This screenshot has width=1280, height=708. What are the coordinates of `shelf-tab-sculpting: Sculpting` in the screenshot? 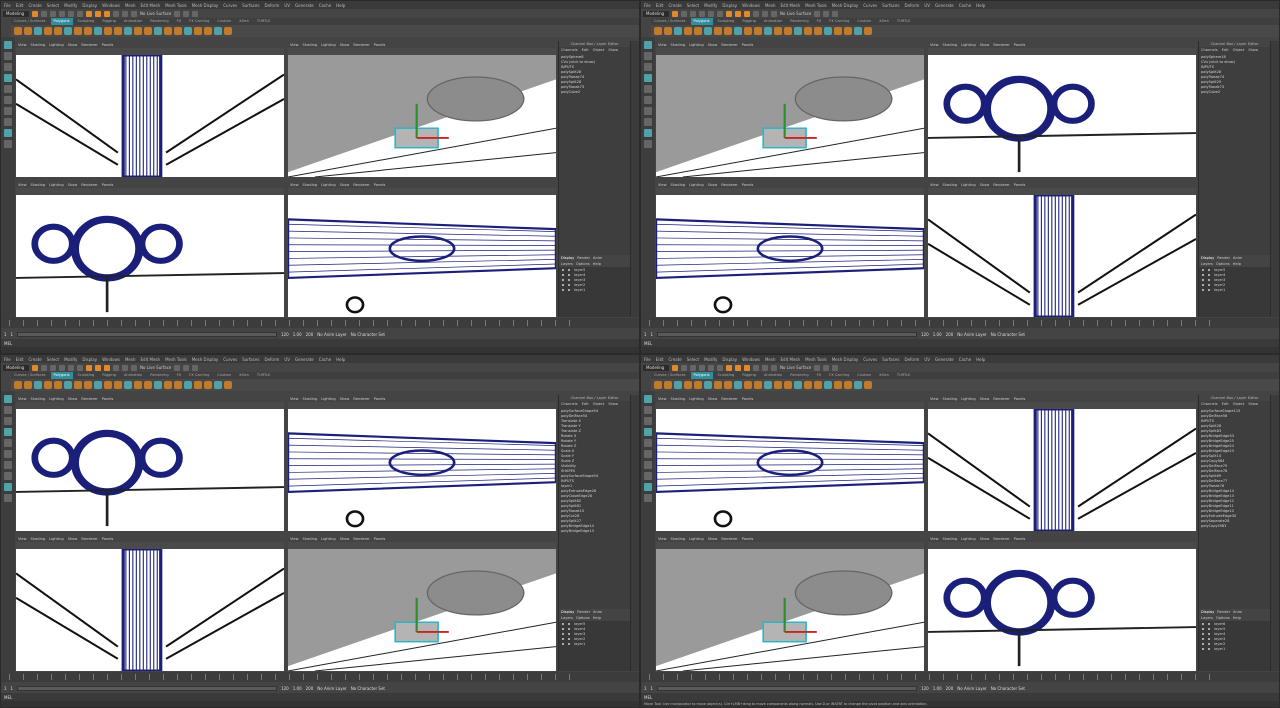 It's located at (726, 21).